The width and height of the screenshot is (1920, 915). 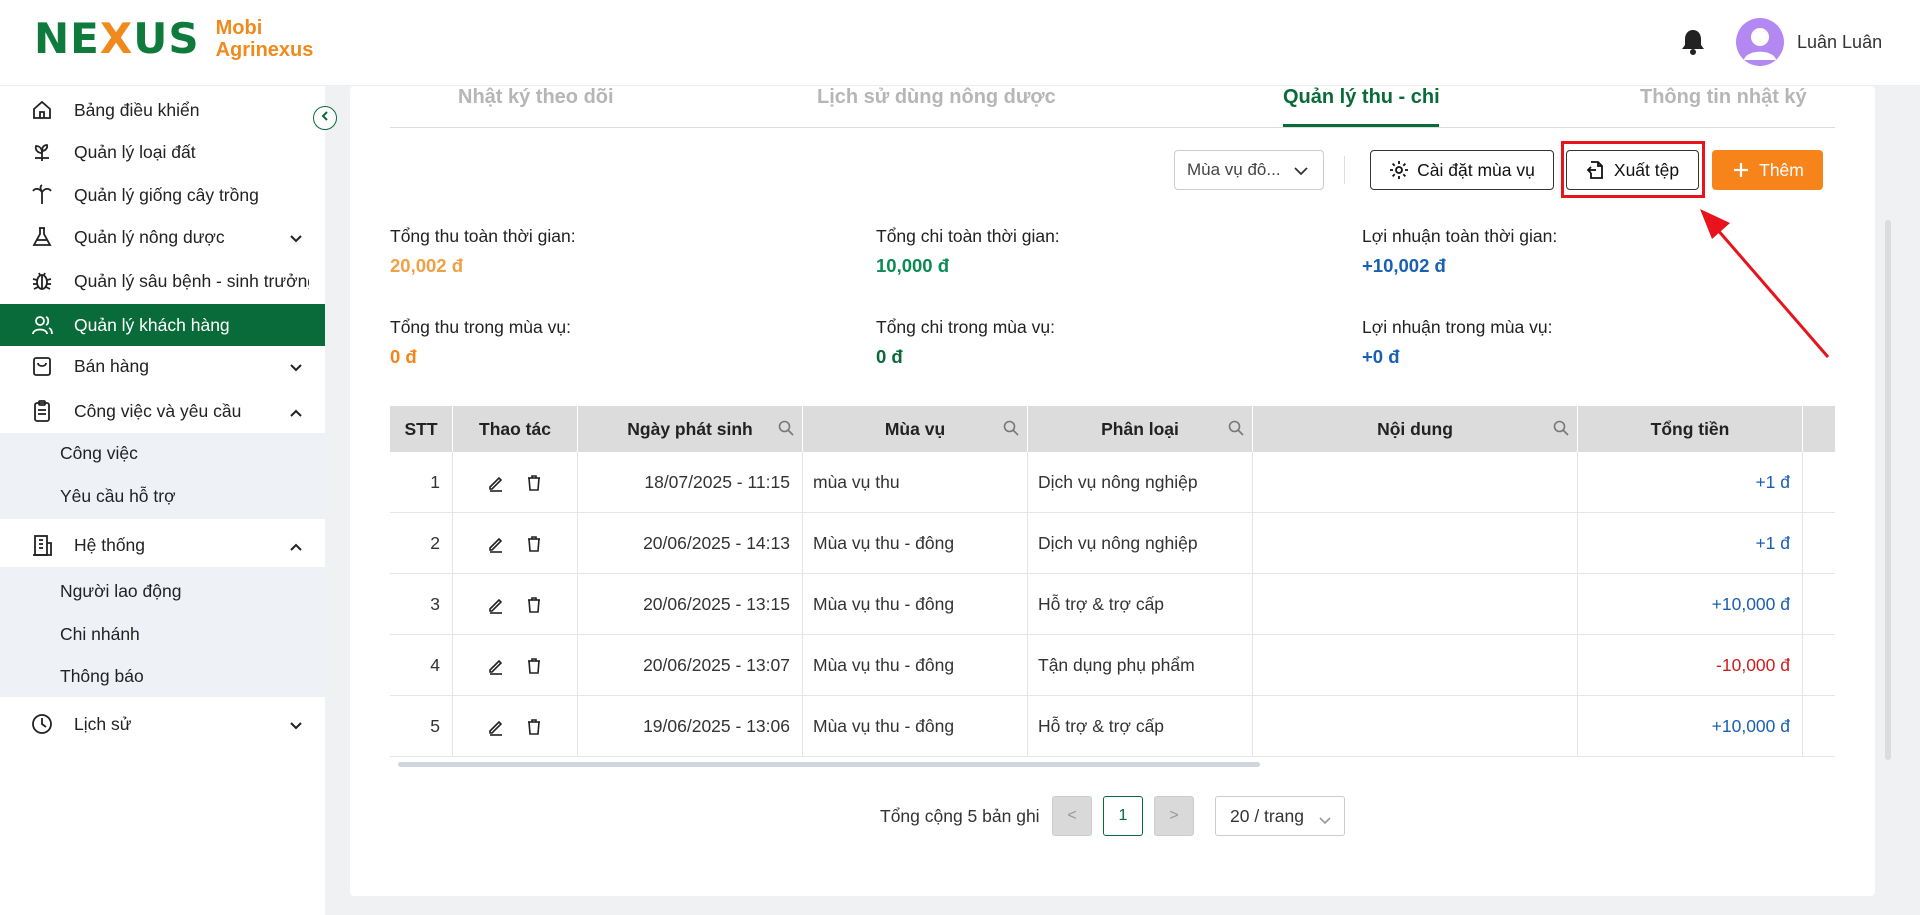 What do you see at coordinates (1399, 170) in the screenshot?
I see `gear-icon` at bounding box center [1399, 170].